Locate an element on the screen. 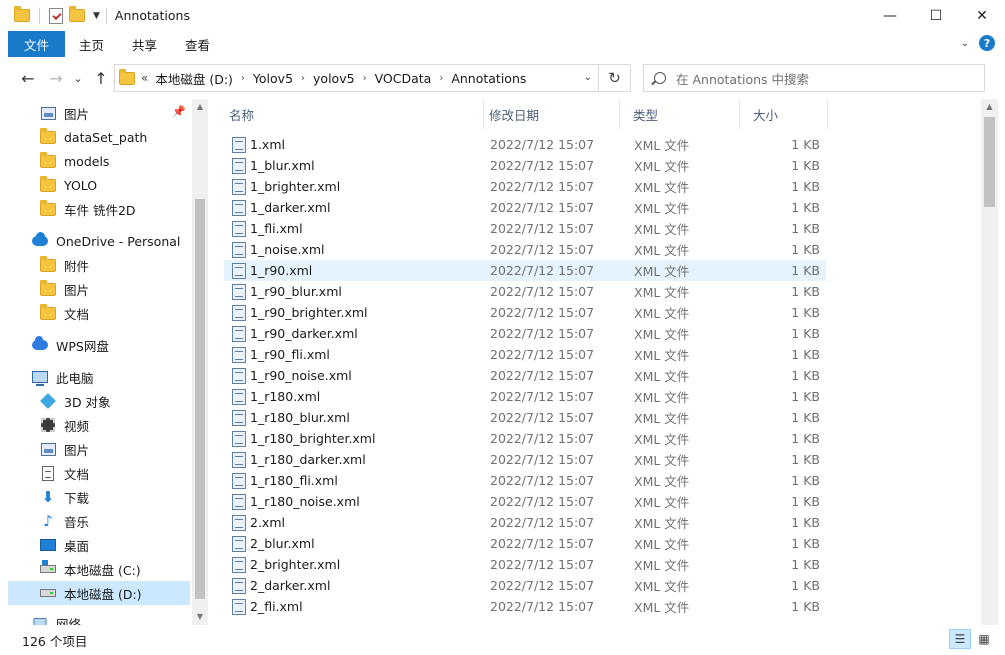 Image resolution: width=1005 pixels, height=655 pixels. details-view-button: ☰ is located at coordinates (960, 639).